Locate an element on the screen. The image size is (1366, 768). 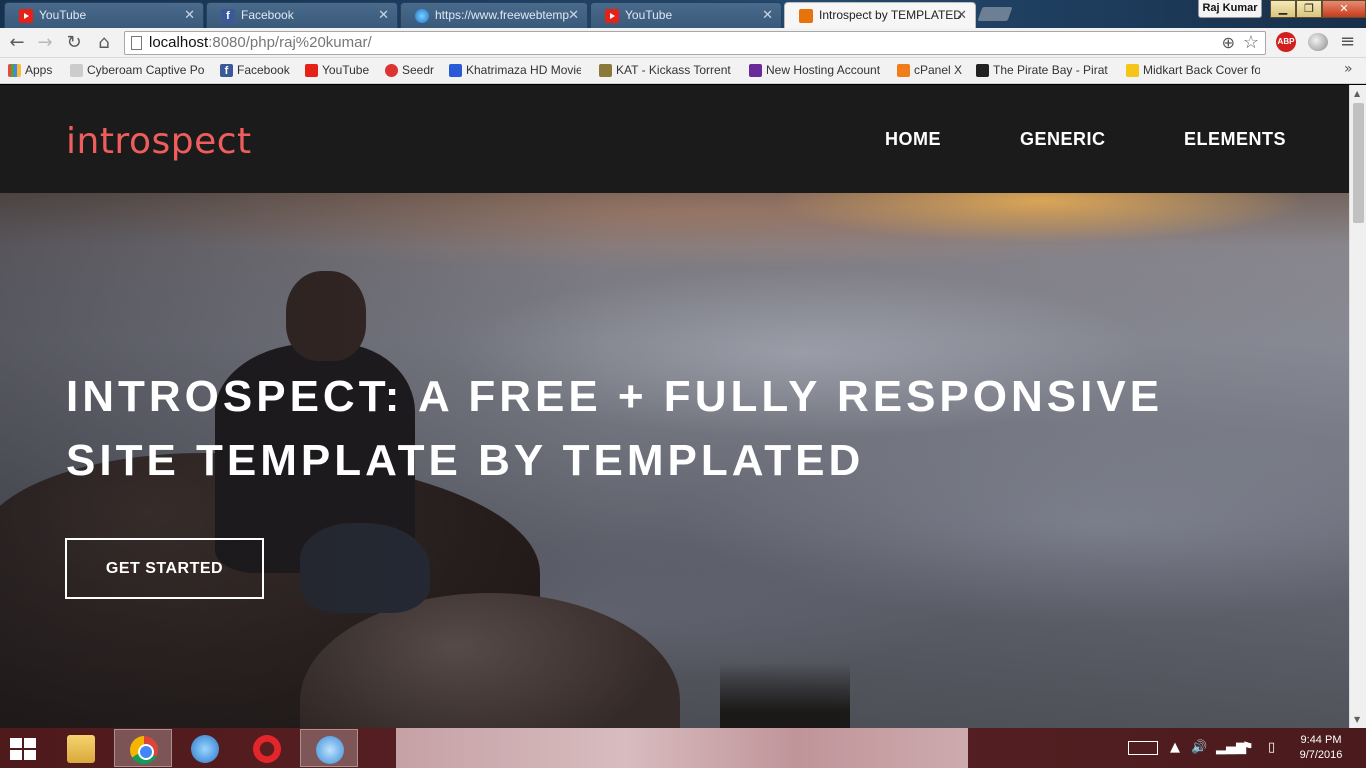
bookmark-label: Seedr is located at coordinates (418, 70).